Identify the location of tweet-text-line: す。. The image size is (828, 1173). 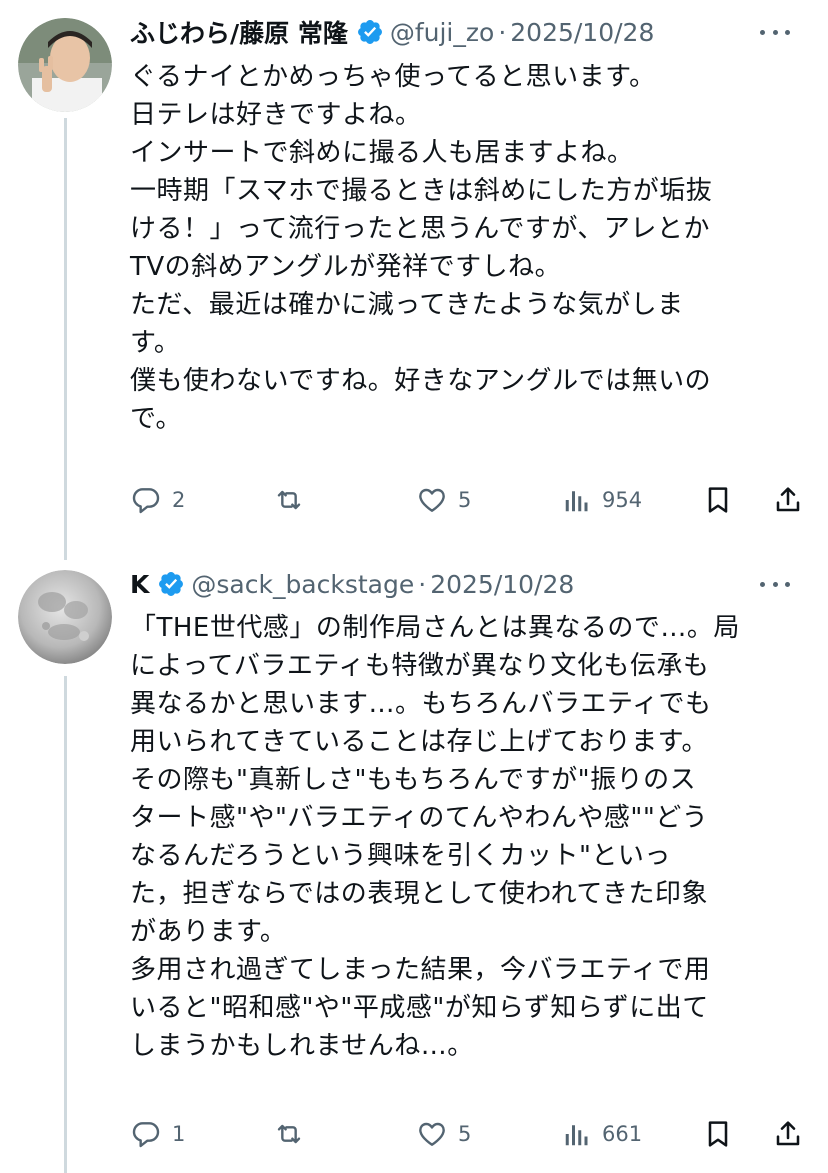
(155, 343).